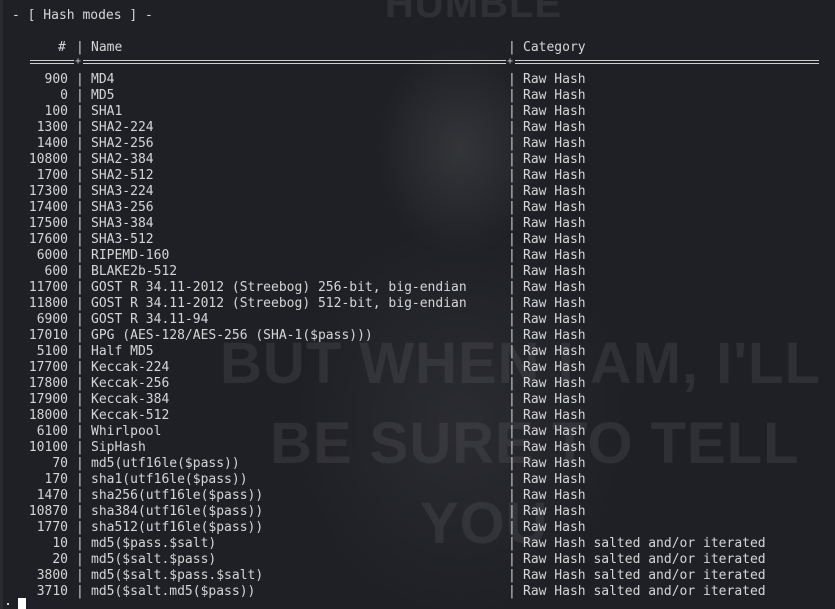 The height and width of the screenshot is (609, 835). What do you see at coordinates (417, 240) in the screenshot?
I see `table-row: 17600 | SHA3-512 | Raw Hash` at bounding box center [417, 240].